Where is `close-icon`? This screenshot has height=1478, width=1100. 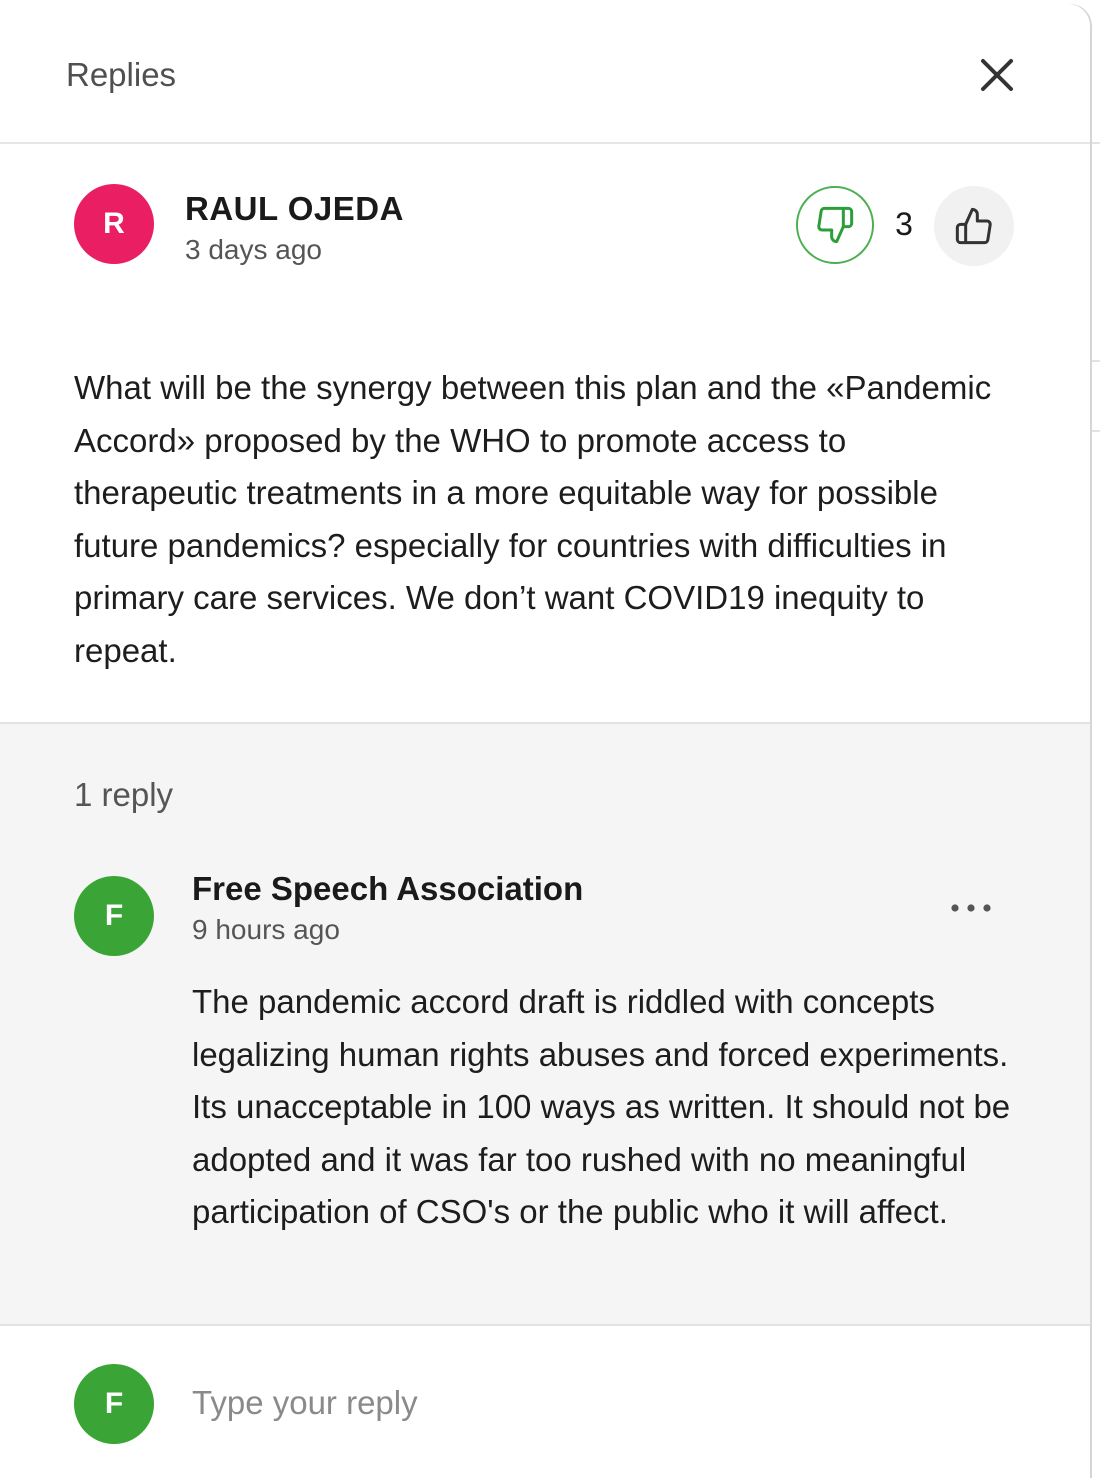 close-icon is located at coordinates (997, 75).